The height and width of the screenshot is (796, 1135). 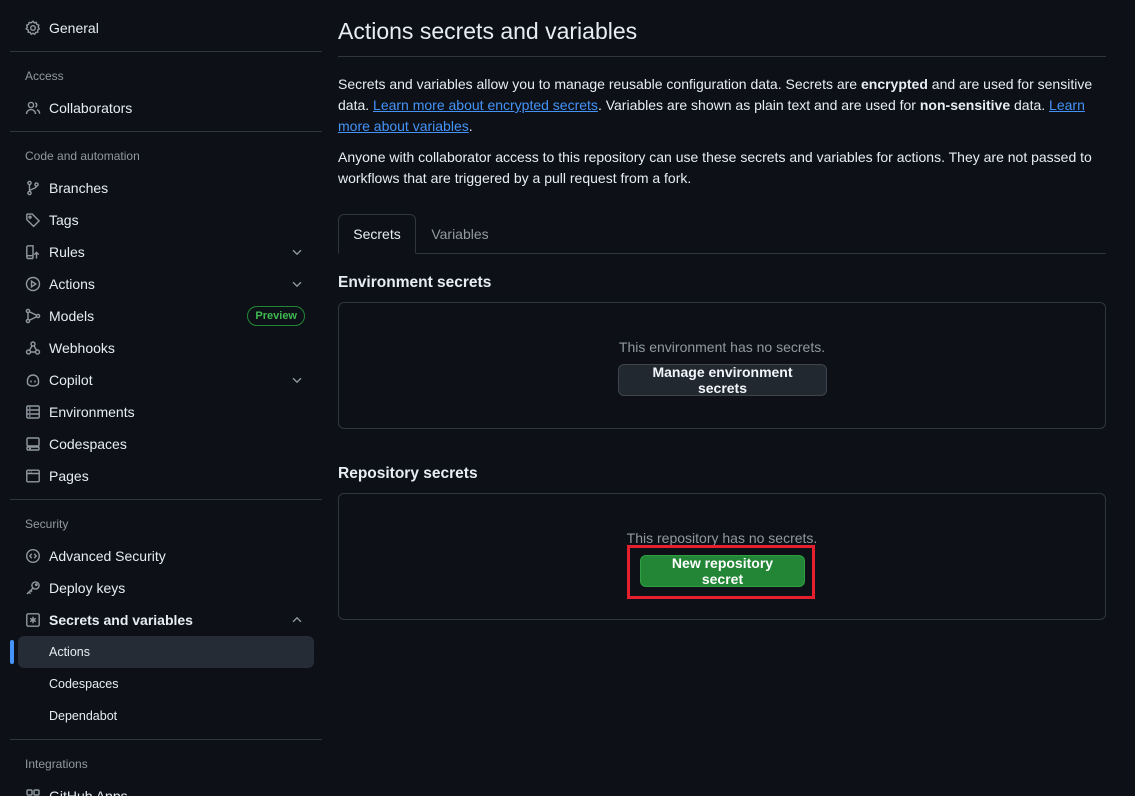 I want to click on asterisk-box-icon, so click(x=33, y=620).